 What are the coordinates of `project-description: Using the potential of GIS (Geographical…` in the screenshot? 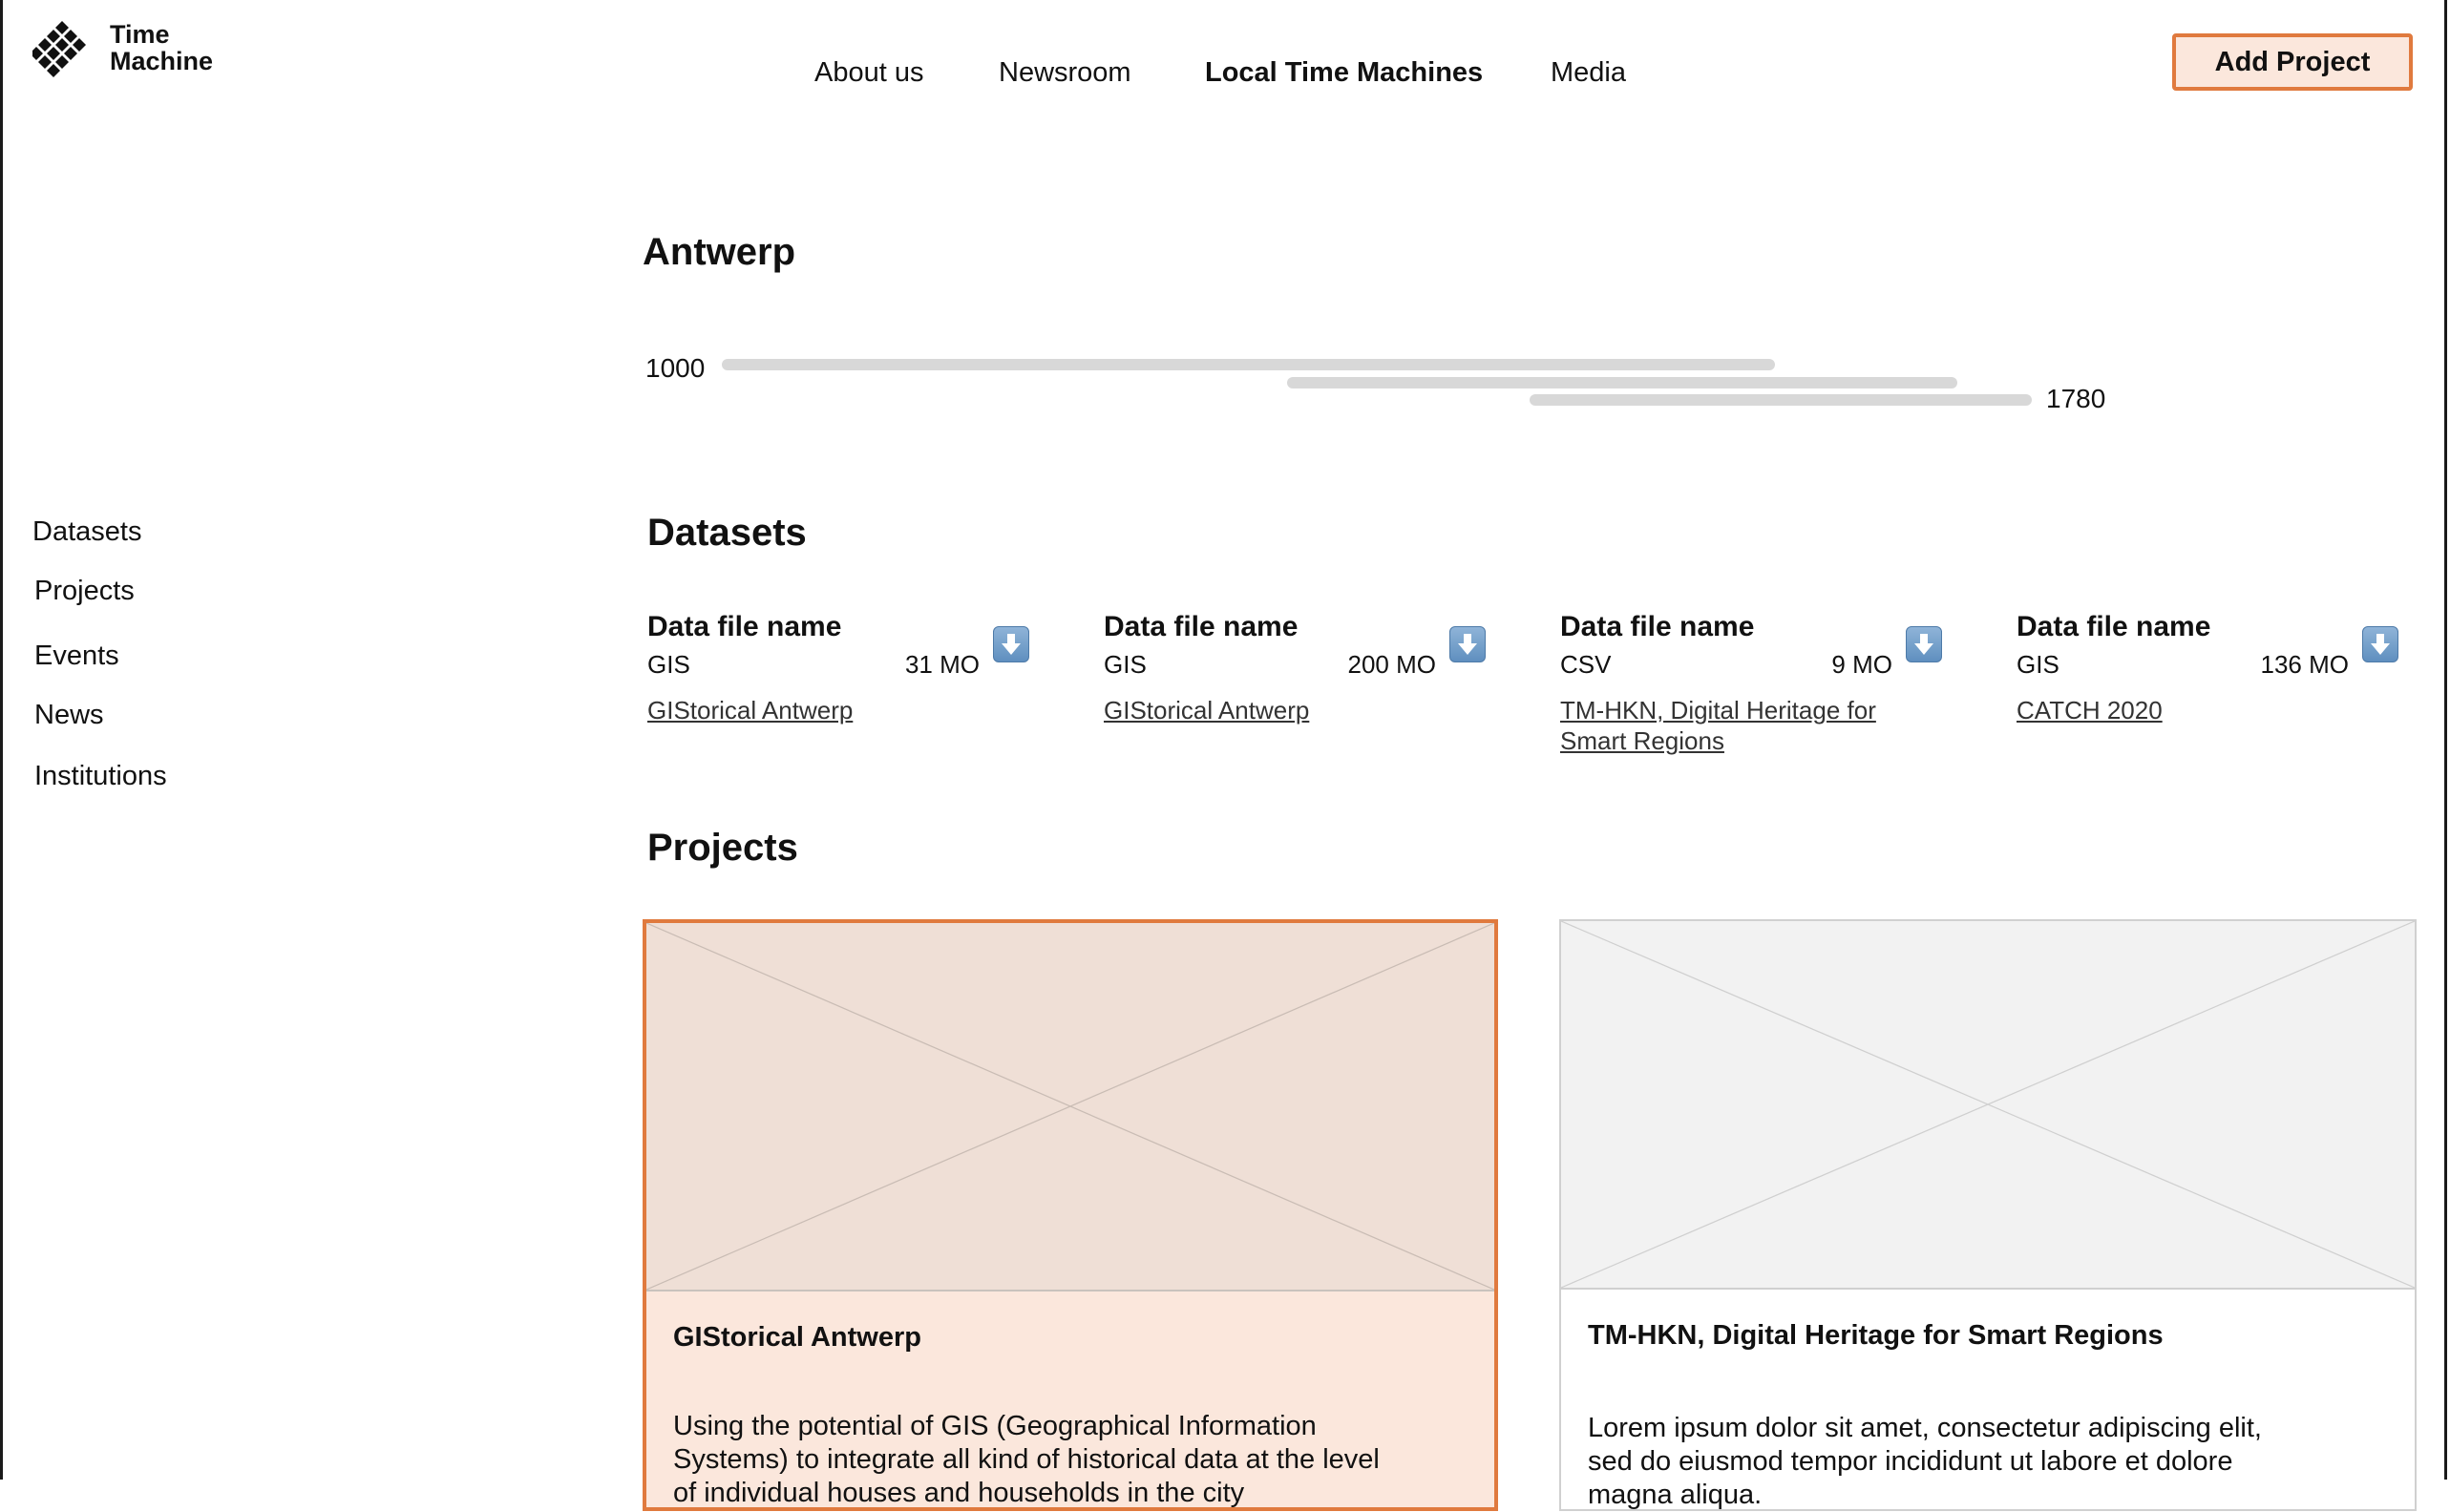 It's located at (1026, 1459).